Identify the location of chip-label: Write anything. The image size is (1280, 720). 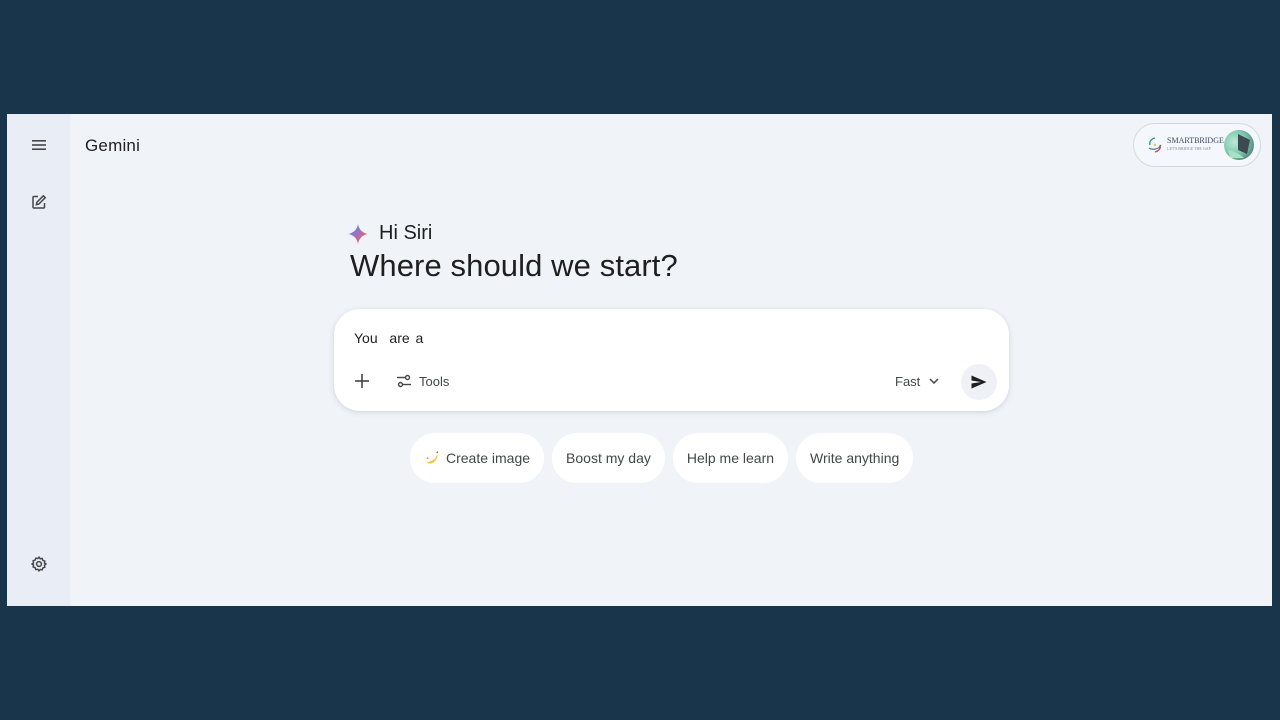
(855, 458).